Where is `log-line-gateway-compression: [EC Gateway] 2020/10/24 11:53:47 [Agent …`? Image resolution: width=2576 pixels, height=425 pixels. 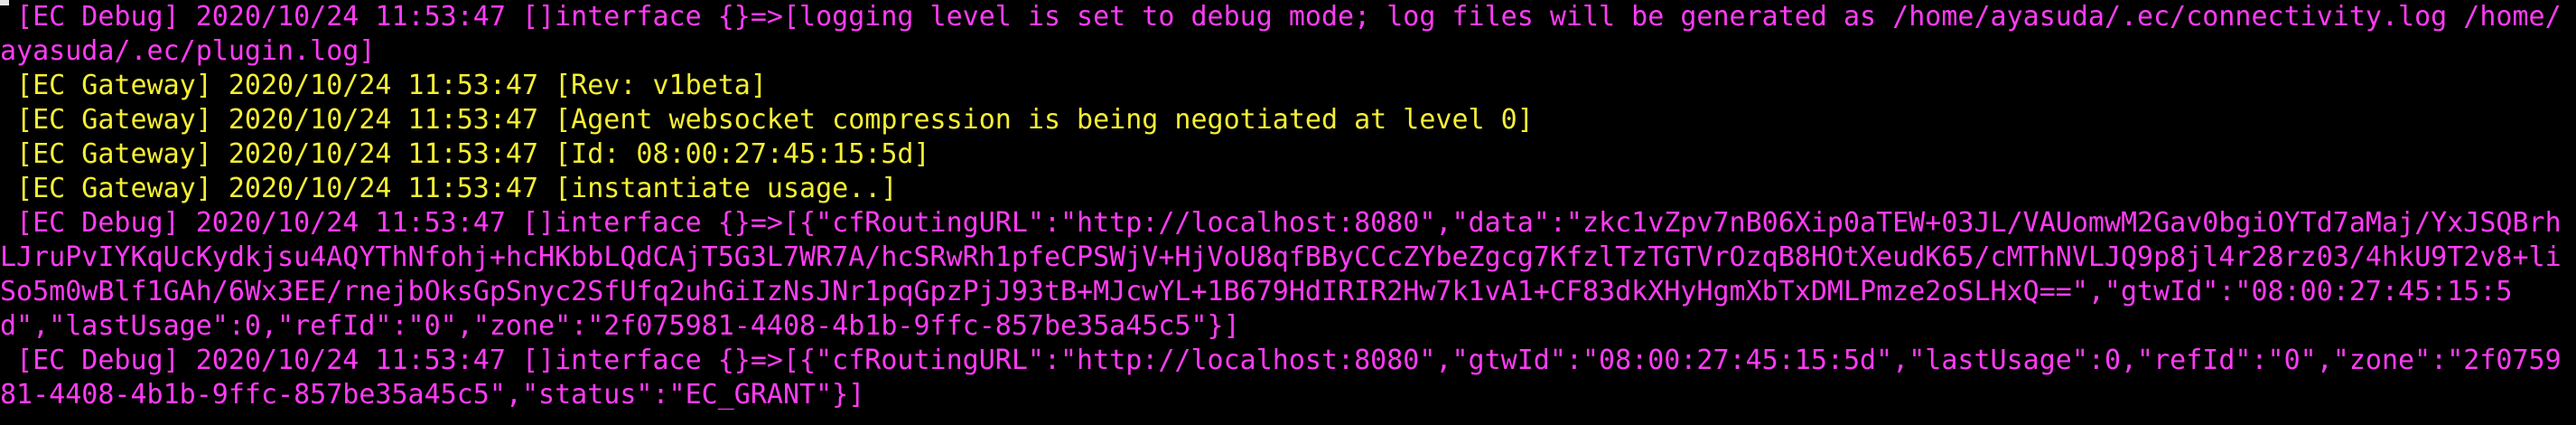 log-line-gateway-compression: [EC Gateway] 2020/10/24 11:53:47 [Agent … is located at coordinates (767, 120).